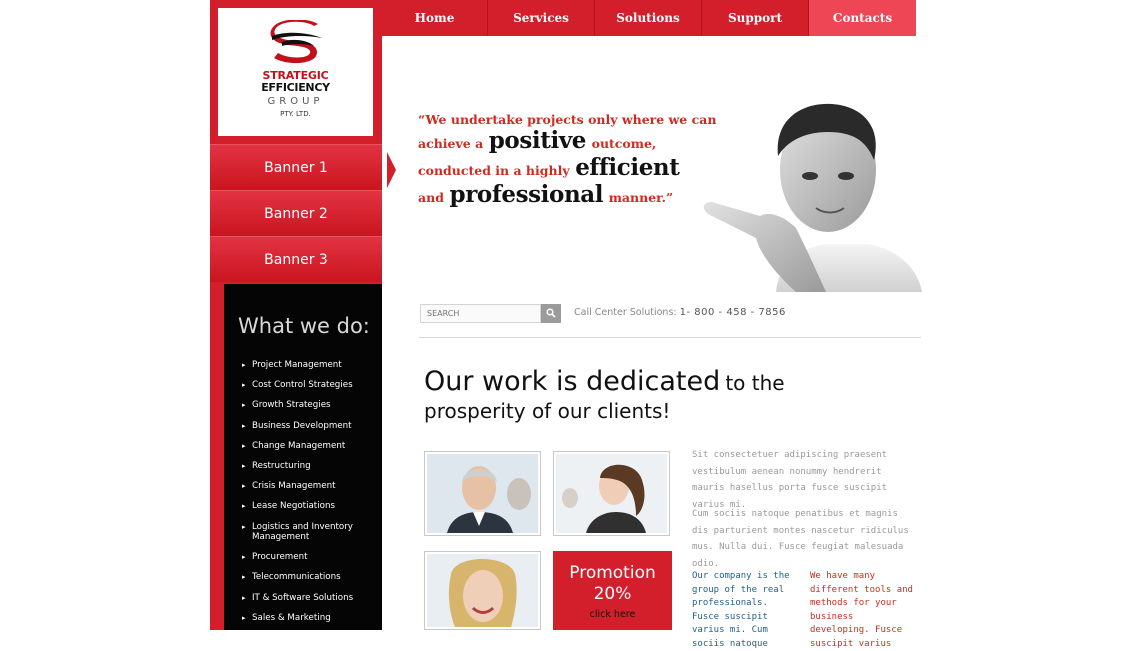 Image resolution: width=1148 pixels, height=651 pixels. Describe the element at coordinates (295, 72) in the screenshot. I see `logo: STRATEGIC EFFICIENCY GROUP PTY. LTD.` at that location.